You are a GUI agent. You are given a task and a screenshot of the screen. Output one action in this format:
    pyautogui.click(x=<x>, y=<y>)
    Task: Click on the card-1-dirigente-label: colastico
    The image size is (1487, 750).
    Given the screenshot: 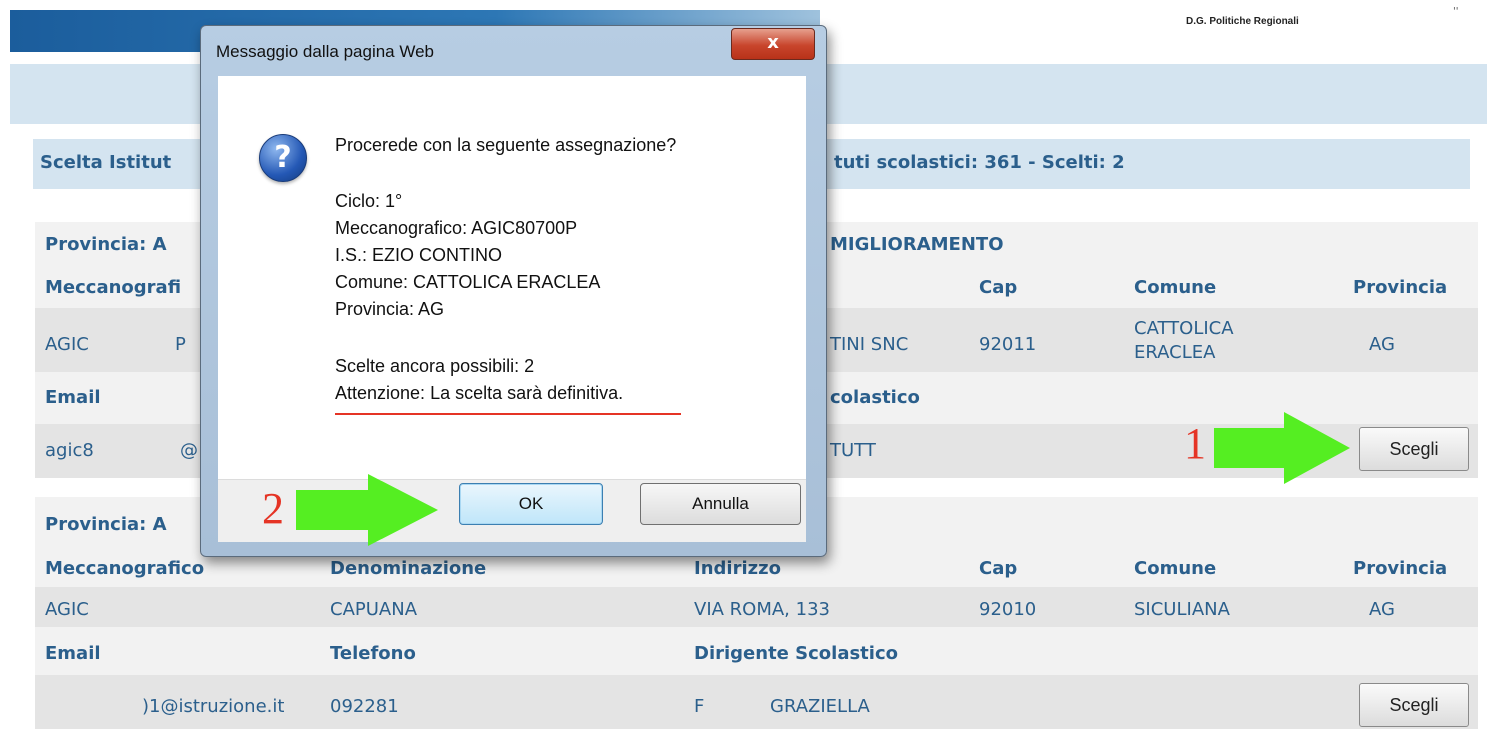 What is the action you would take?
    pyautogui.click(x=875, y=397)
    